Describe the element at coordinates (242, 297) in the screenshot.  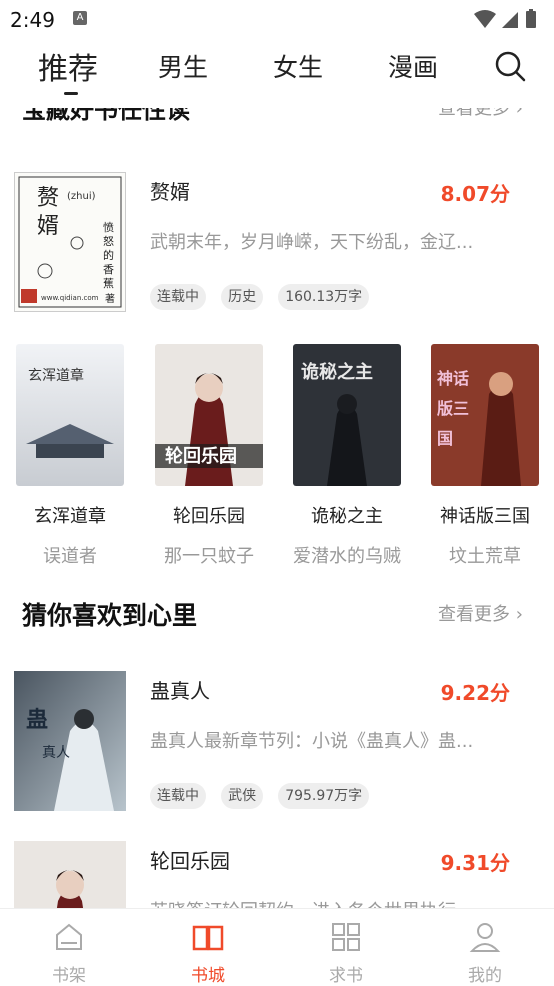
I see `tag-genre: 历史` at that location.